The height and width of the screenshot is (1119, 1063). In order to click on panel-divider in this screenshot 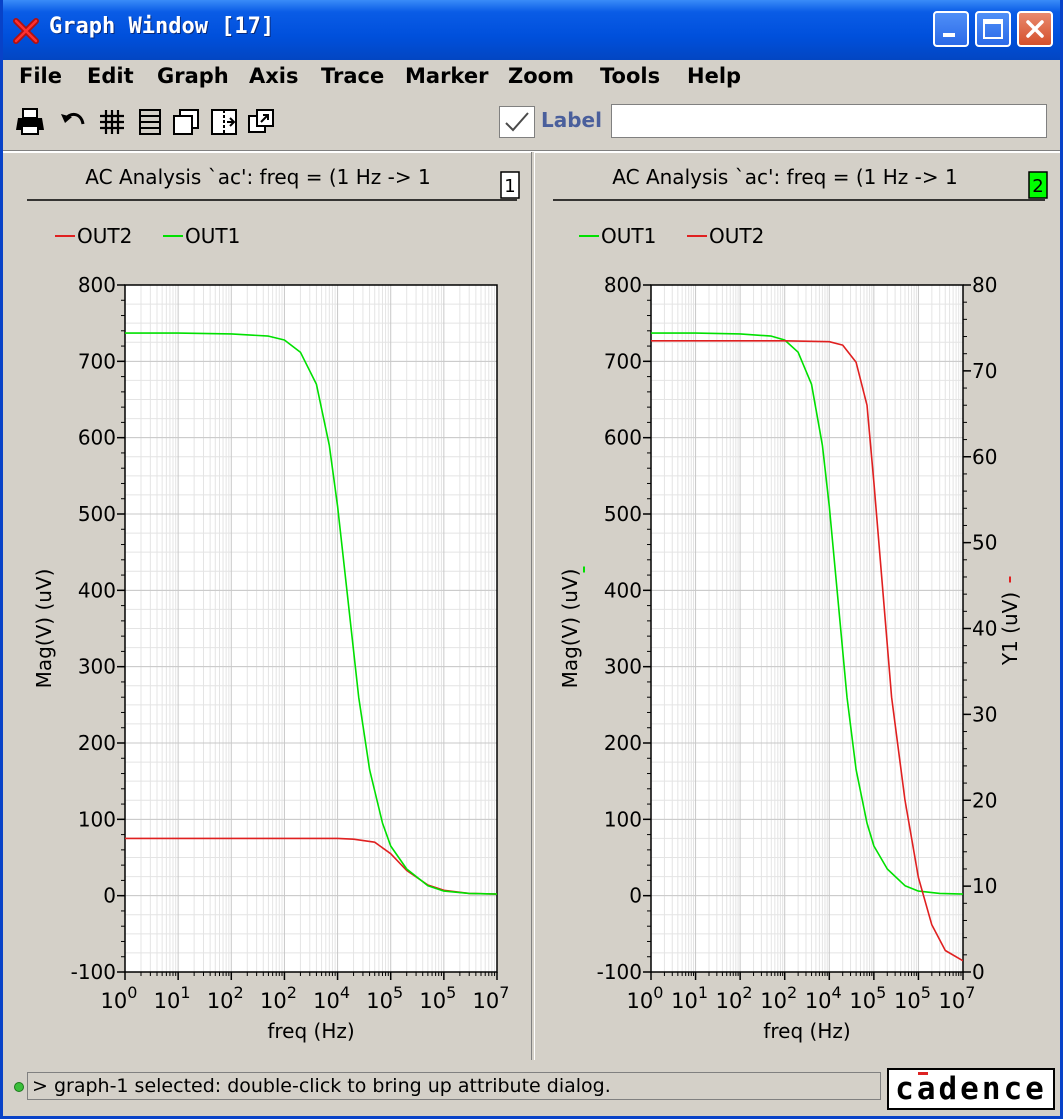, I will do `click(533, 606)`.